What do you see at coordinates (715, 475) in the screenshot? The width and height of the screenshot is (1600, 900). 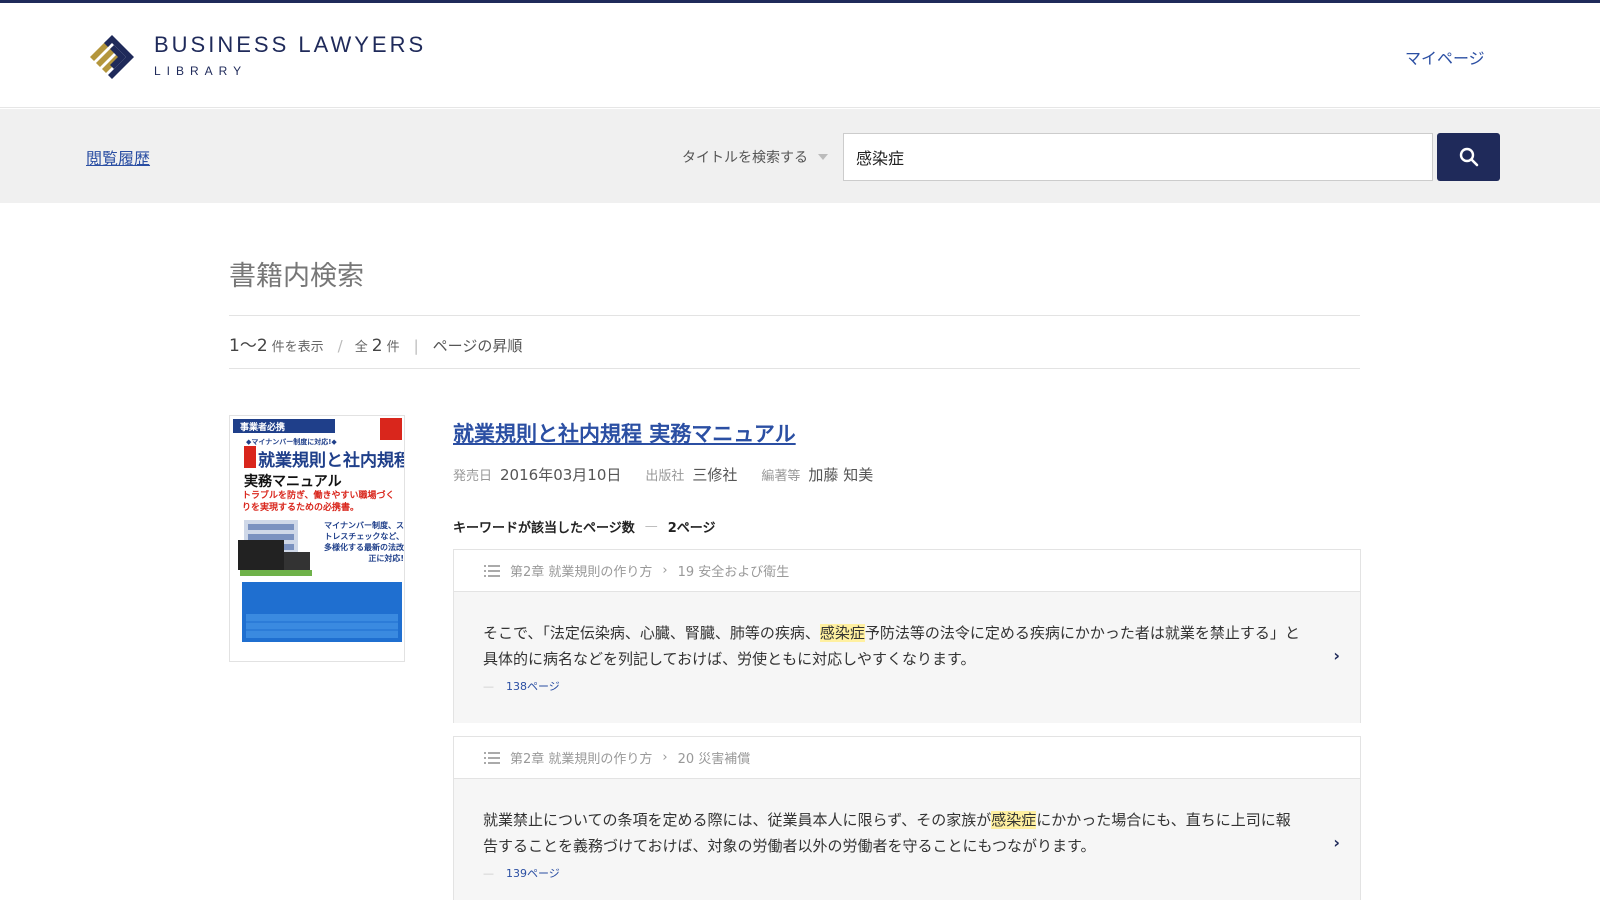 I see `publisher-value: 三修社` at bounding box center [715, 475].